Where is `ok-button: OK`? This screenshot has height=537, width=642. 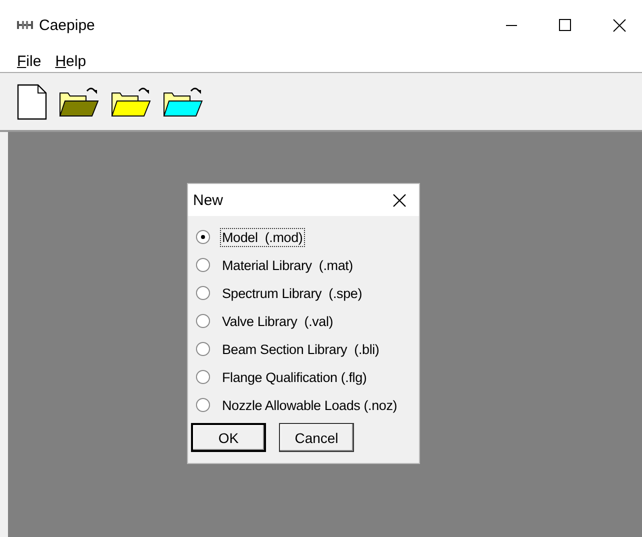 ok-button: OK is located at coordinates (228, 437).